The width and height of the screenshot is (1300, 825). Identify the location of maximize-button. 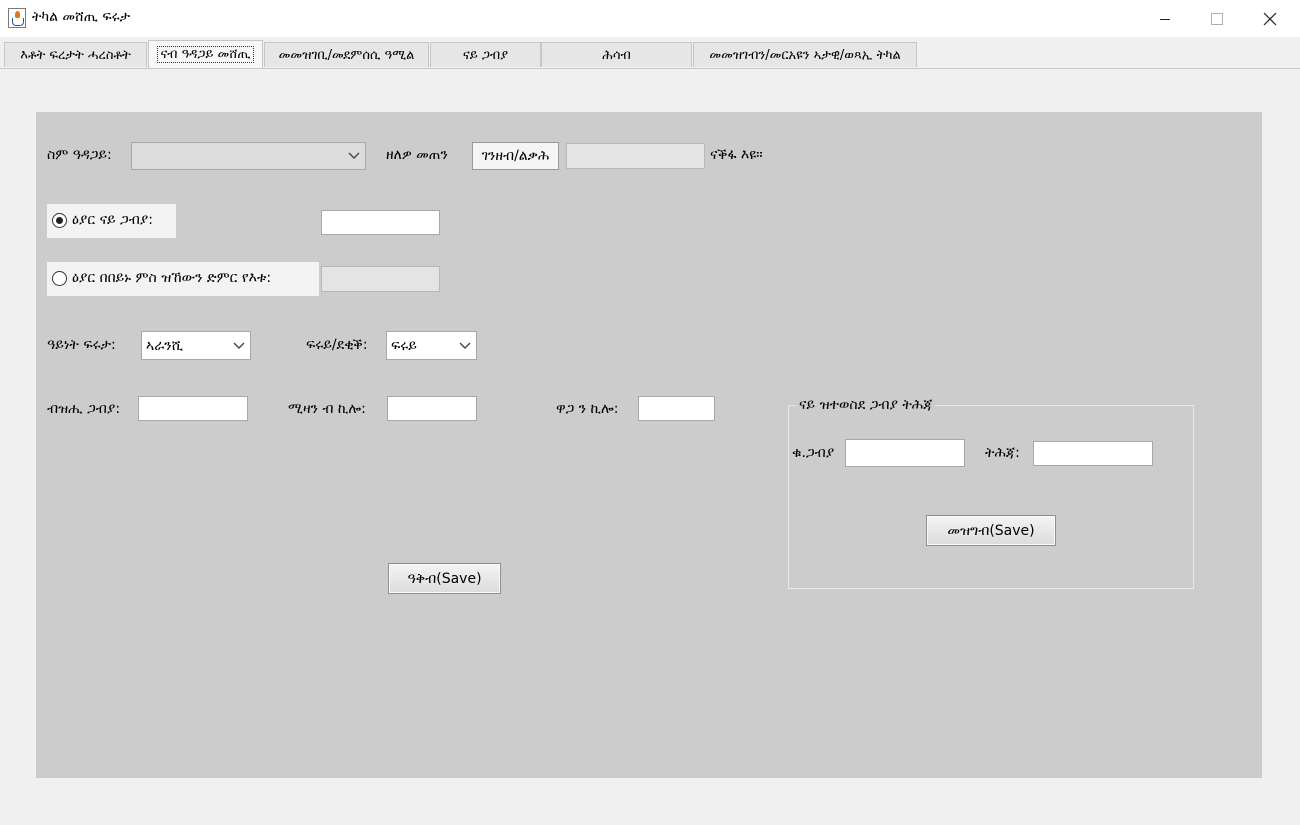
(1217, 18).